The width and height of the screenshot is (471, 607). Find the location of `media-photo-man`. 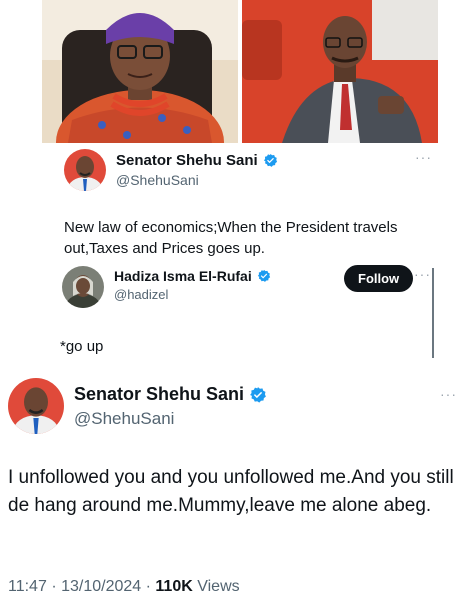

media-photo-man is located at coordinates (340, 71).